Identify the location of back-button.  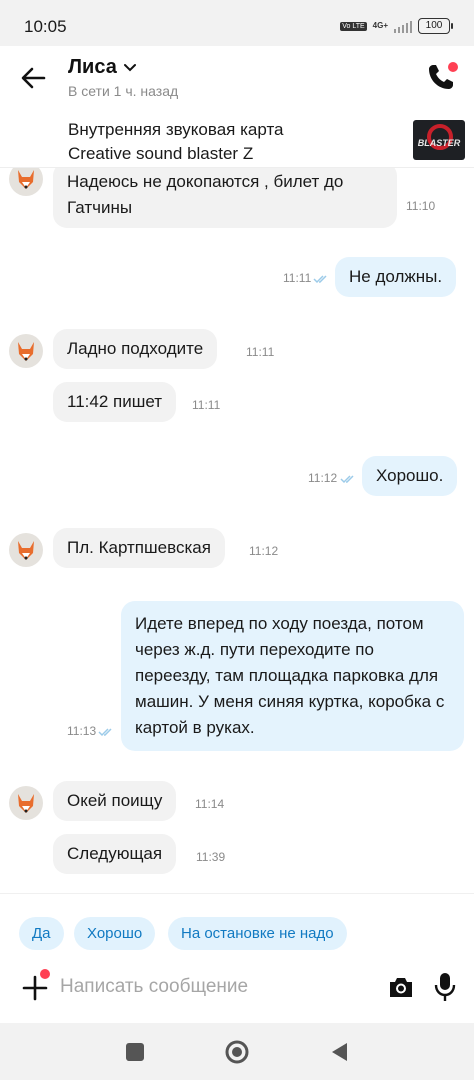
(34, 78).